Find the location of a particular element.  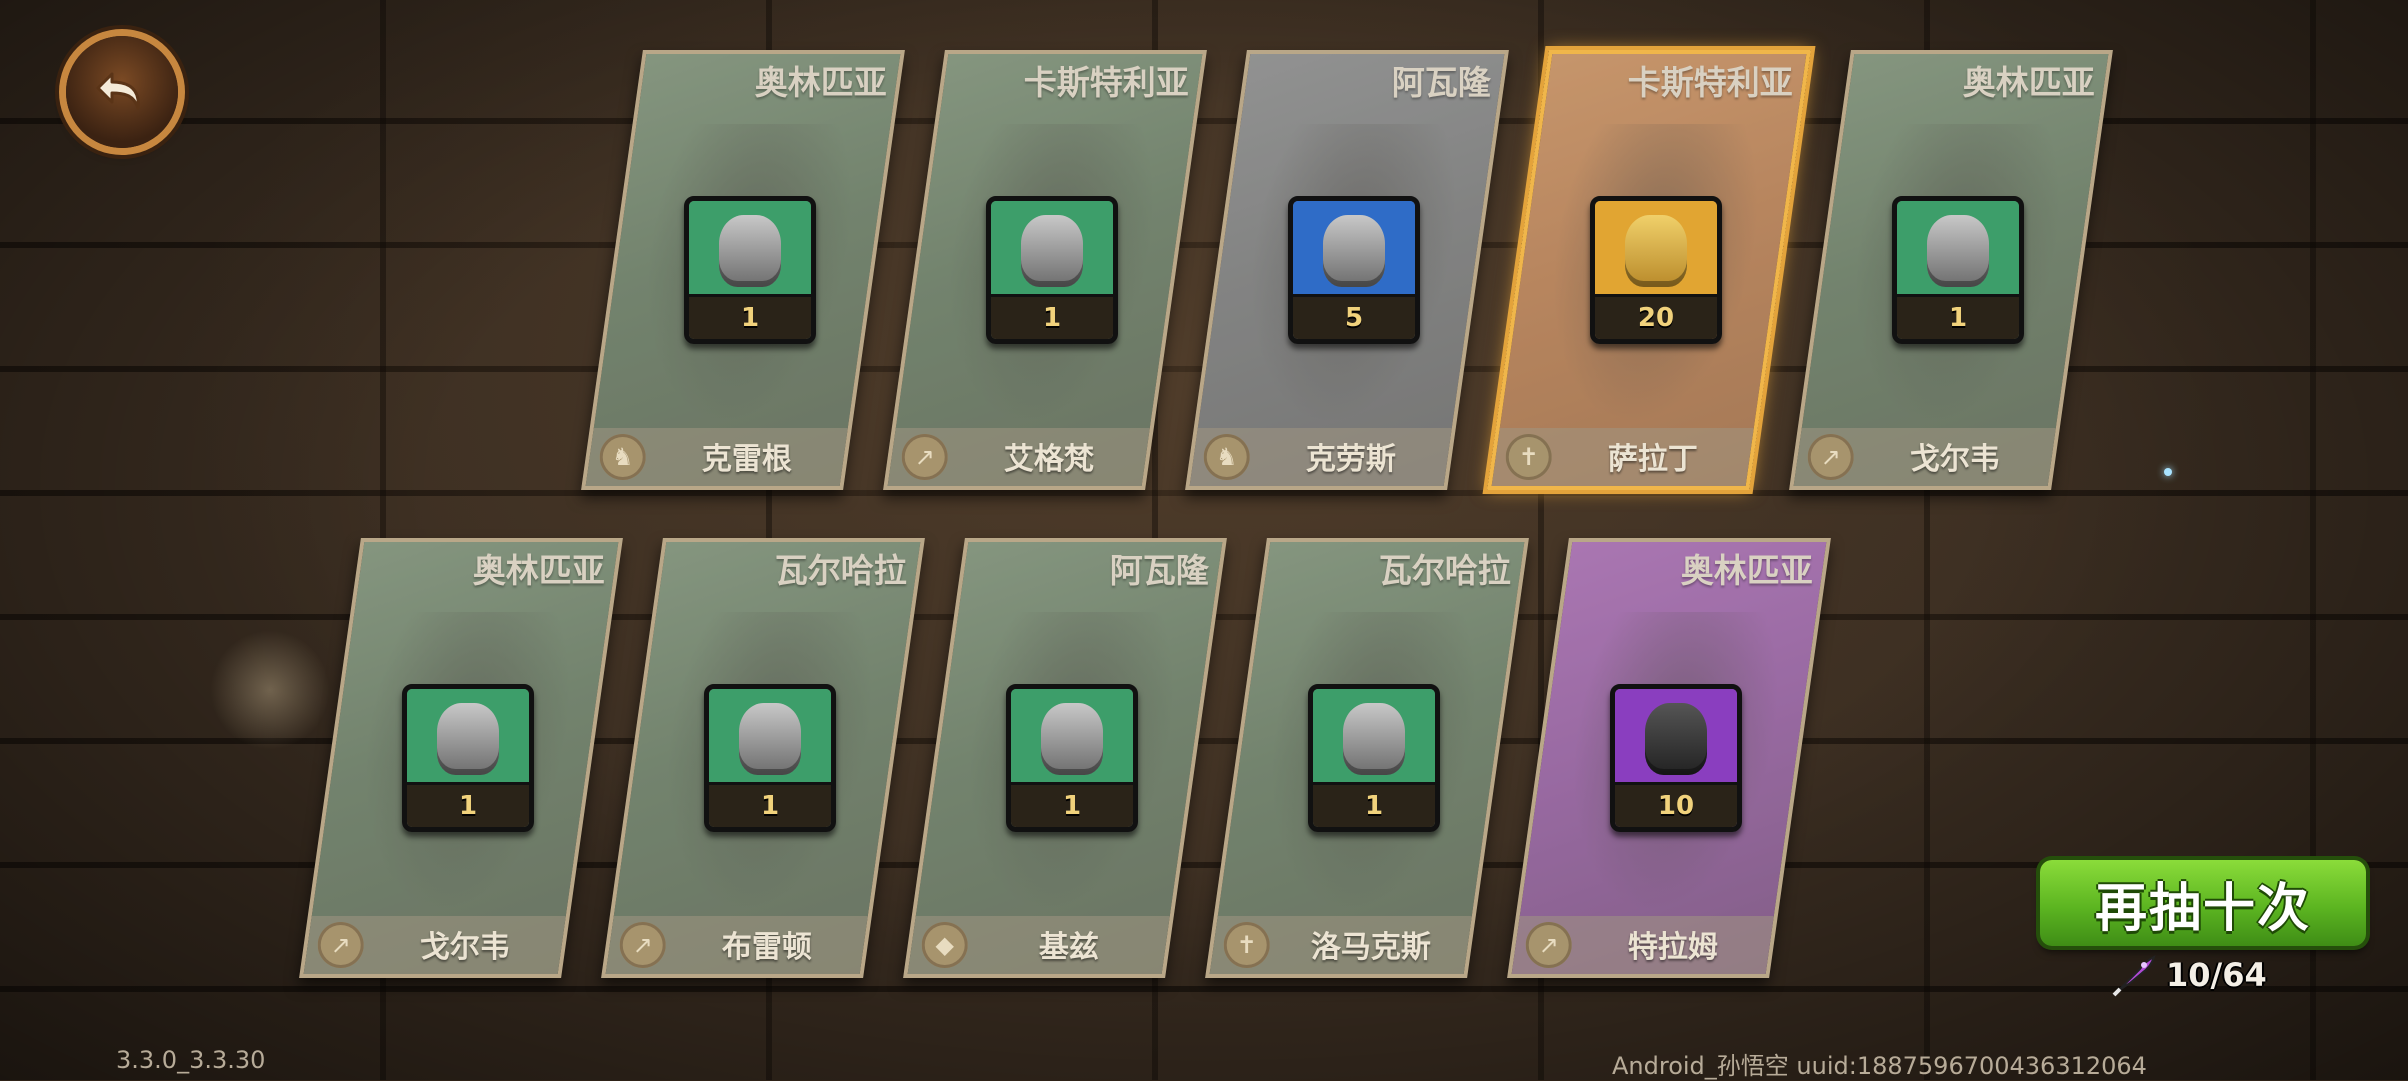

hero-name: 洛马克斯 is located at coordinates (1370, 947).